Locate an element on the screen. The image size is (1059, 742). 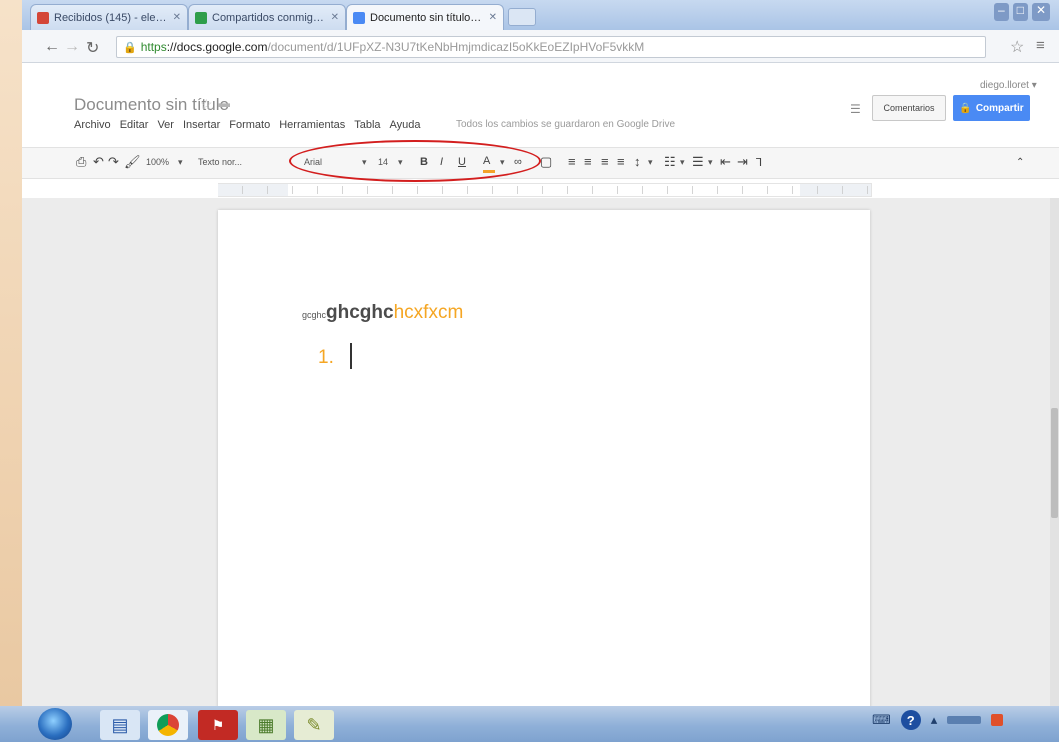
menu-icon: ≡ is located at coordinates (1040, 45).